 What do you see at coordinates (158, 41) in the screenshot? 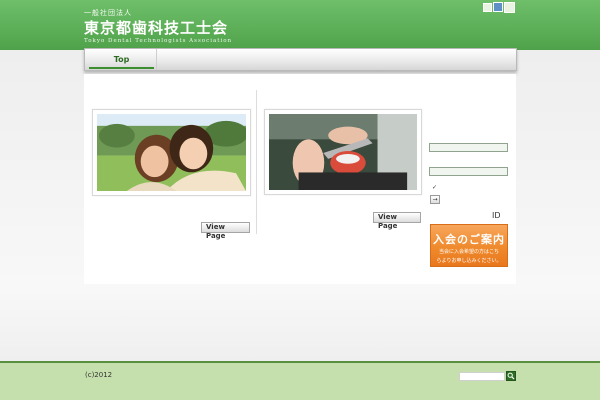
I see `org-name-en: Tokyo Dental Technologists Association` at bounding box center [158, 41].